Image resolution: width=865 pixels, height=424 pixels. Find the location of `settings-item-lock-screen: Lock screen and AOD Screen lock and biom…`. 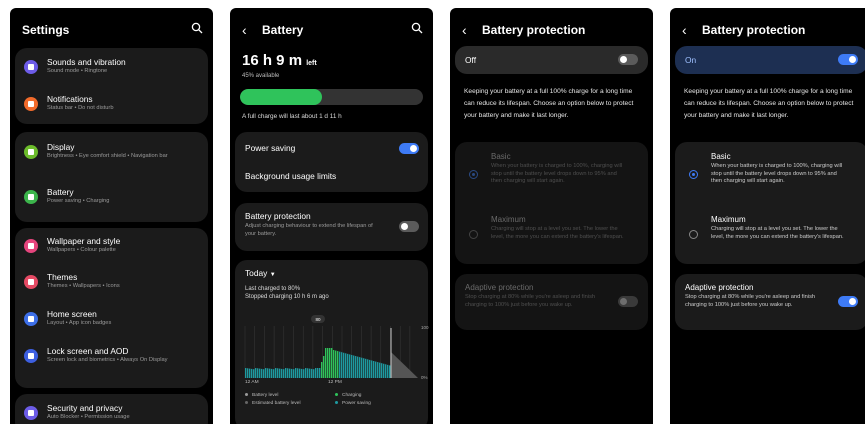

settings-item-lock-screen: Lock screen and AOD Screen lock and biom… is located at coordinates (111, 363).